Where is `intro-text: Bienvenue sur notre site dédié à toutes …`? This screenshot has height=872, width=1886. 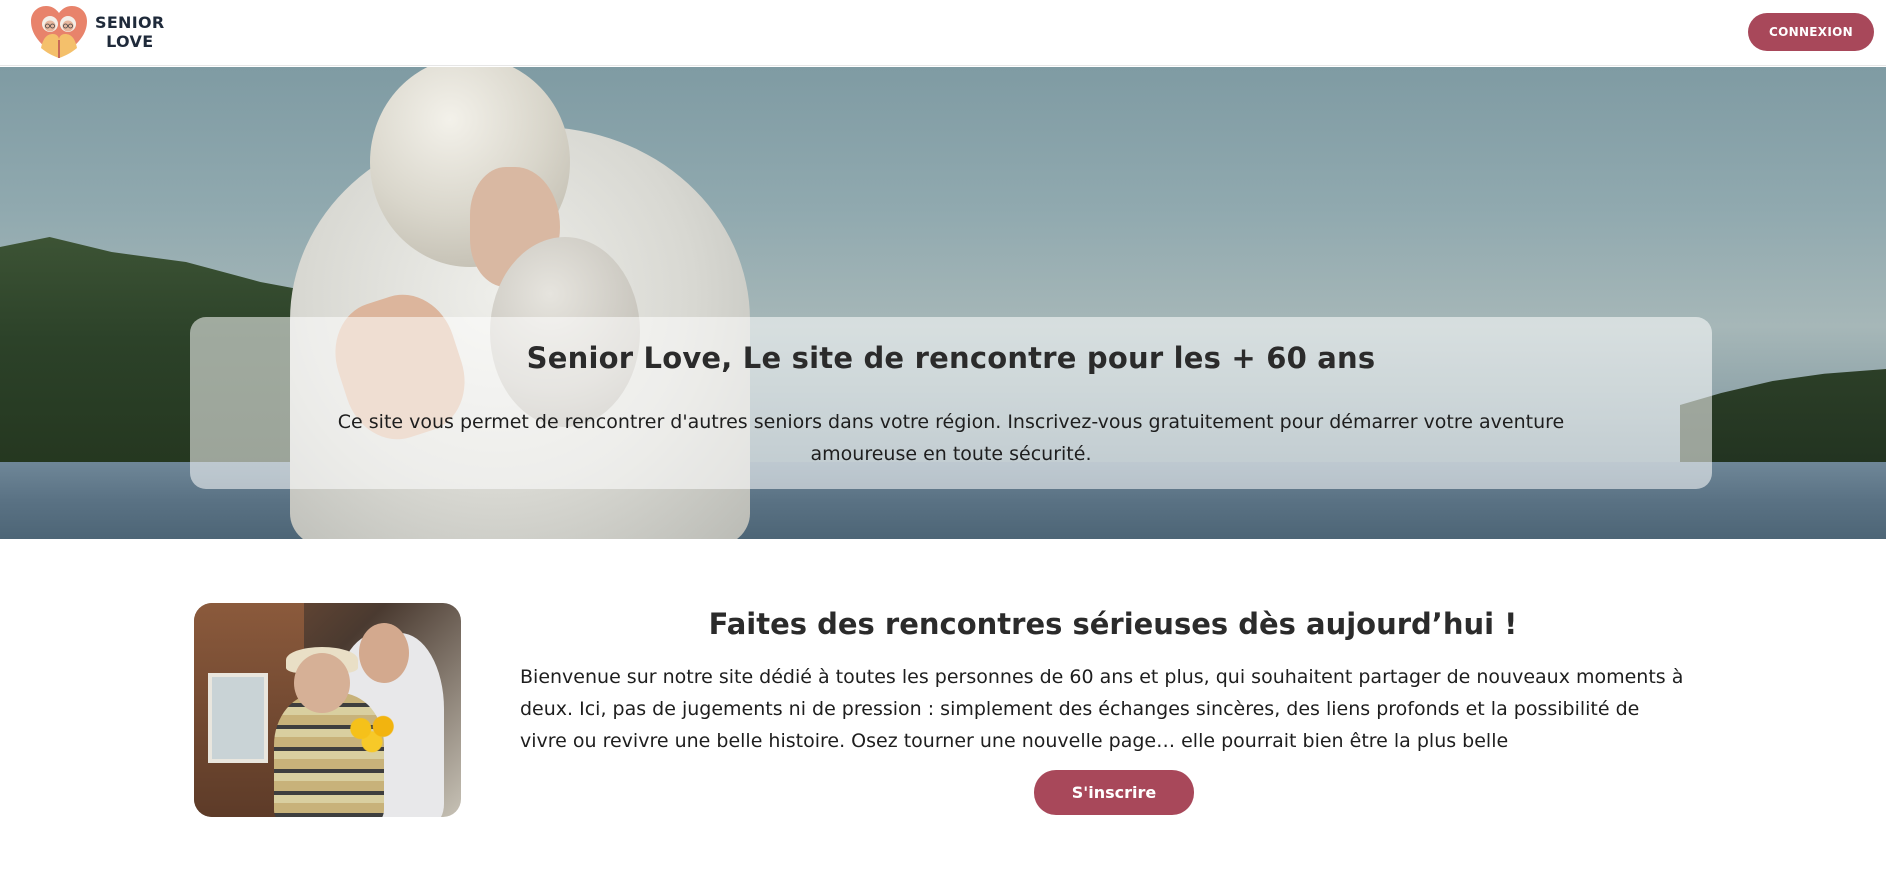
intro-text: Bienvenue sur notre site dédié à toutes … is located at coordinates (1102, 709).